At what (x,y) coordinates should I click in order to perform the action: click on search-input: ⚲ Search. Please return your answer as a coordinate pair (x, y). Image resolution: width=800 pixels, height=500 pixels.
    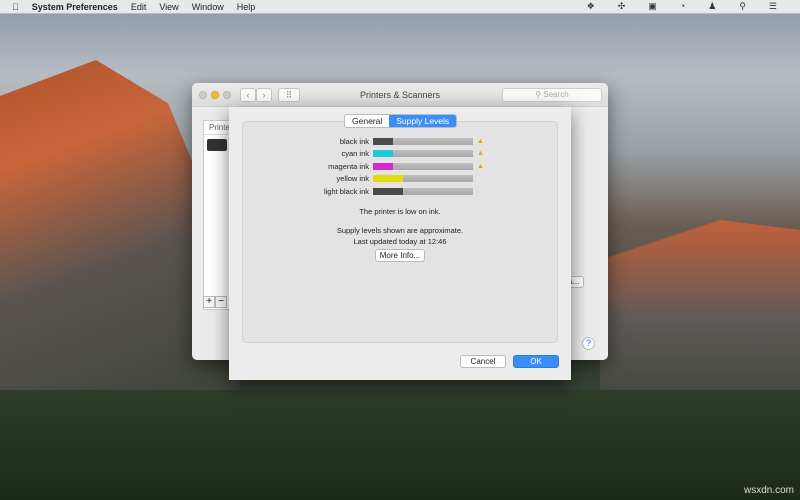
    Looking at the image, I should click on (552, 95).